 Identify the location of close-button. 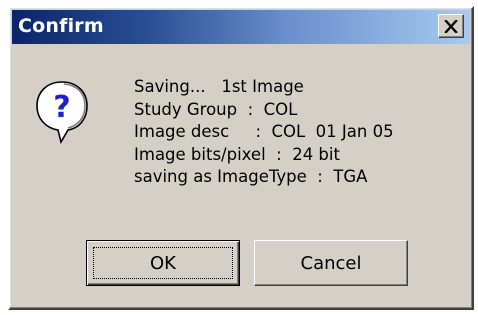
(451, 26).